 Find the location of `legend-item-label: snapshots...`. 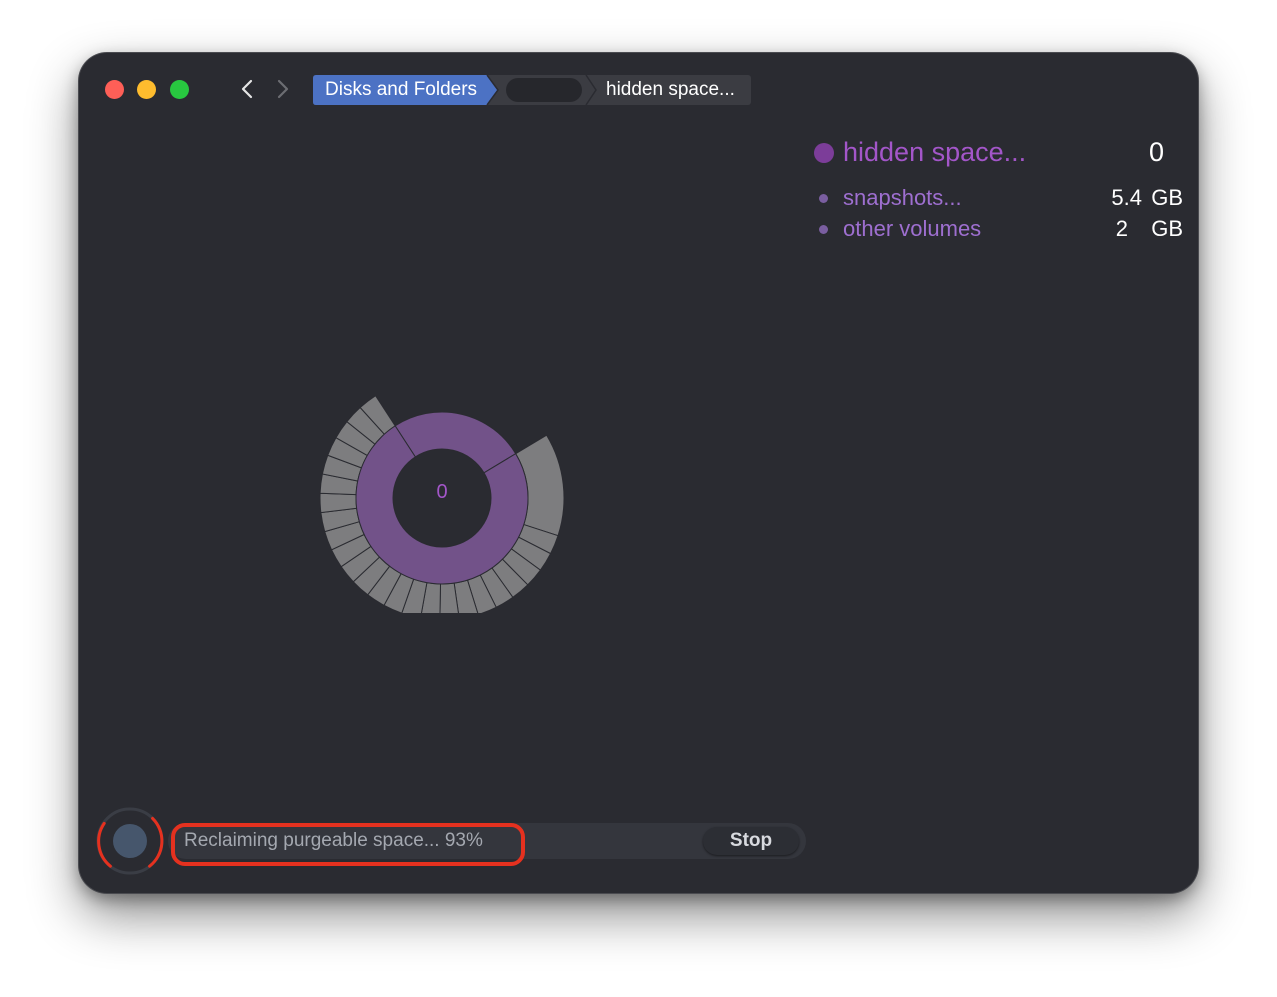

legend-item-label: snapshots... is located at coordinates (902, 197).